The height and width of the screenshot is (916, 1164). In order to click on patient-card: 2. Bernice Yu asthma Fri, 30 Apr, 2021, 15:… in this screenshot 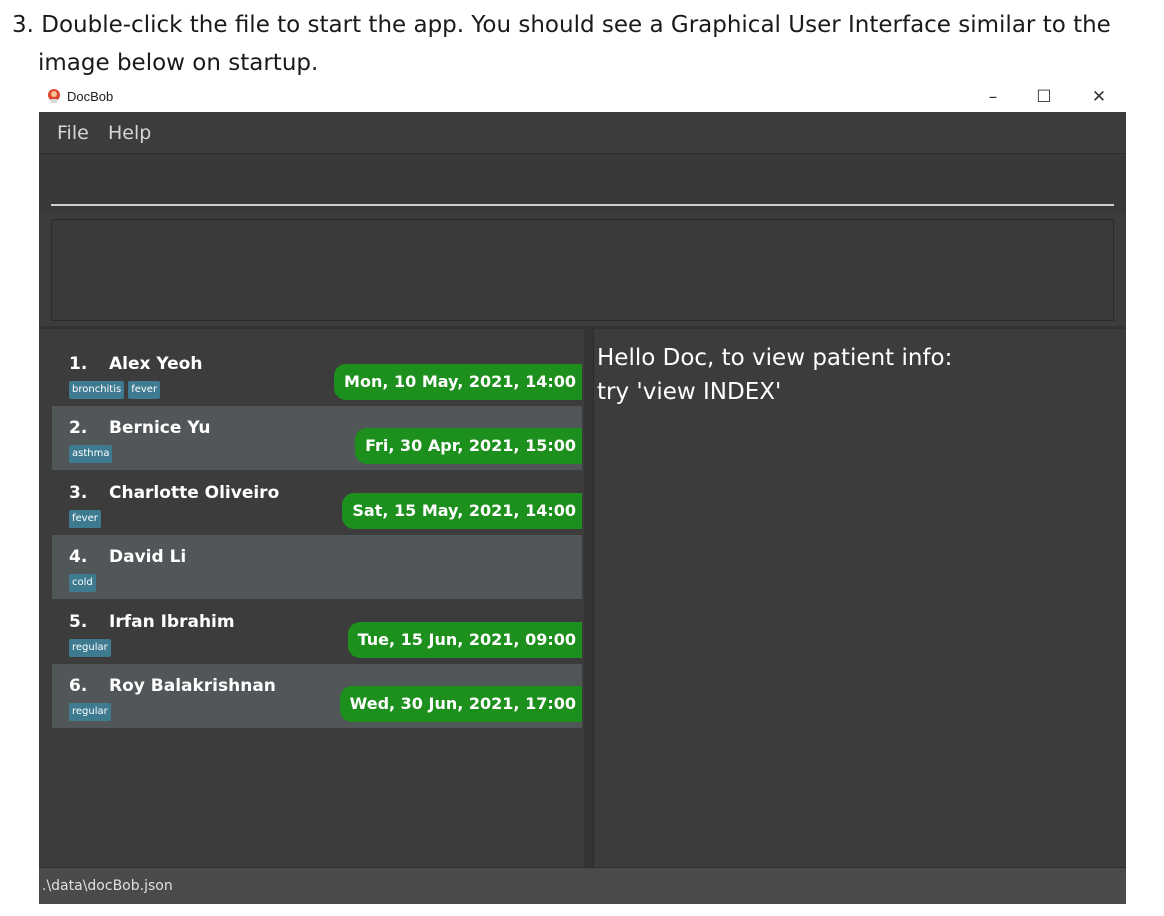, I will do `click(317, 438)`.